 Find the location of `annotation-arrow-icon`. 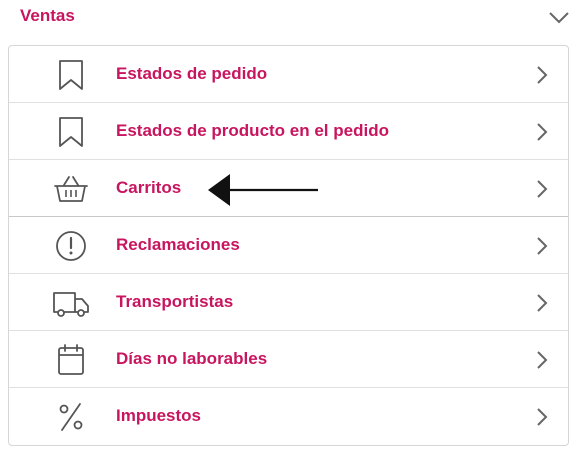

annotation-arrow-icon is located at coordinates (263, 190).